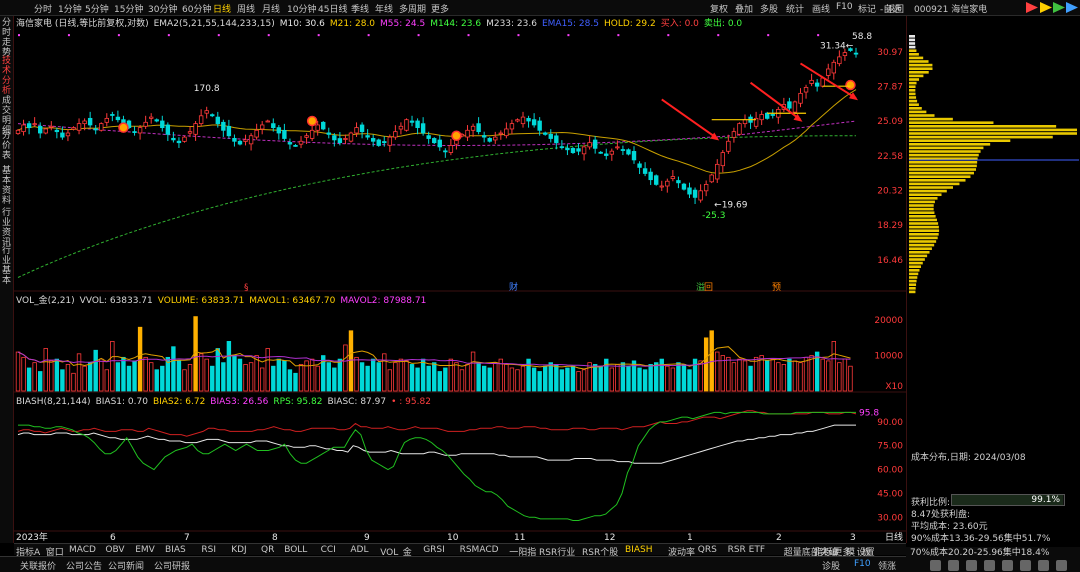  I want to click on right-tab-3: 统计, so click(795, 8).